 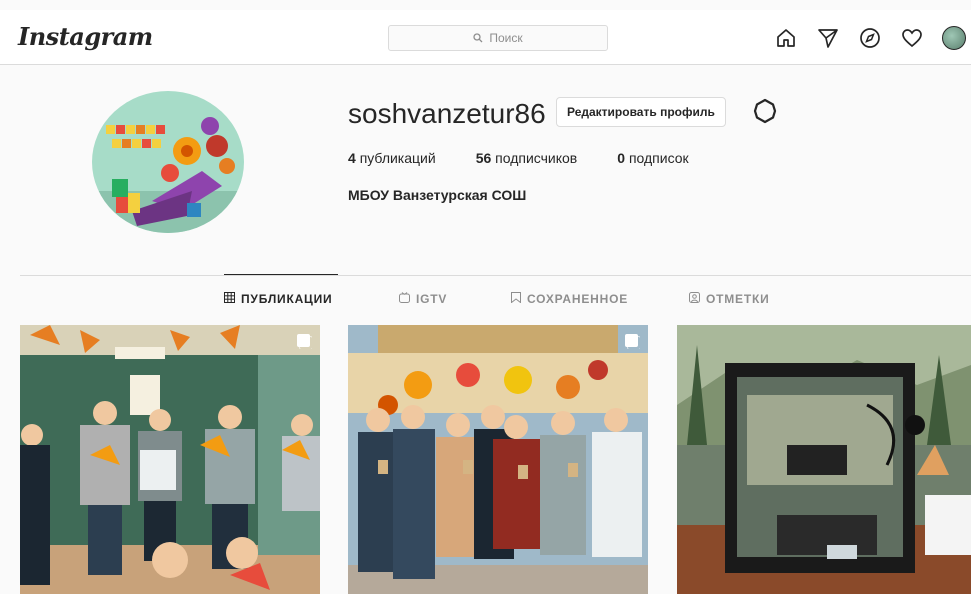 I want to click on tab-tagged-label: ОТМЕТКИ, so click(x=738, y=299).